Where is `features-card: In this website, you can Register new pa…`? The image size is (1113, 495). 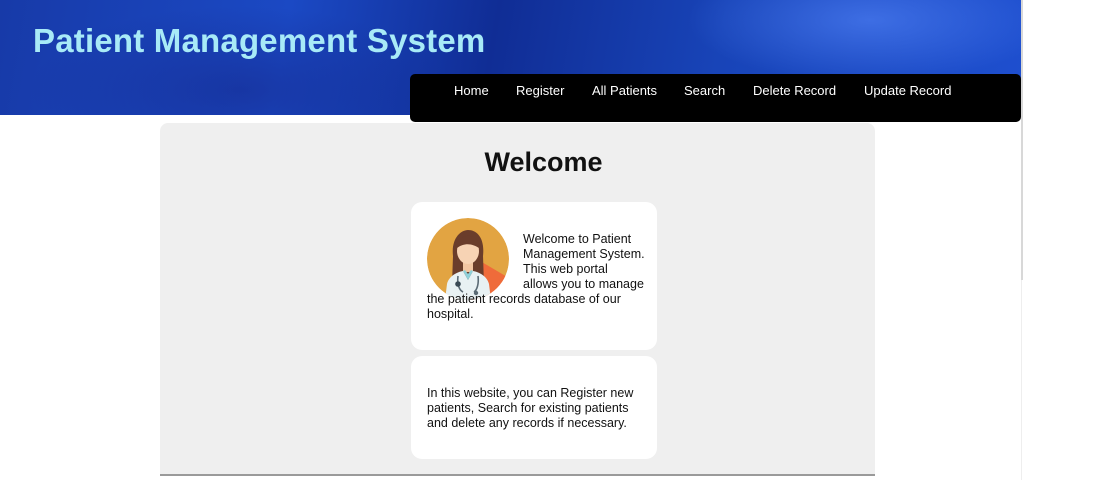 features-card: In this website, you can Register new pa… is located at coordinates (534, 407).